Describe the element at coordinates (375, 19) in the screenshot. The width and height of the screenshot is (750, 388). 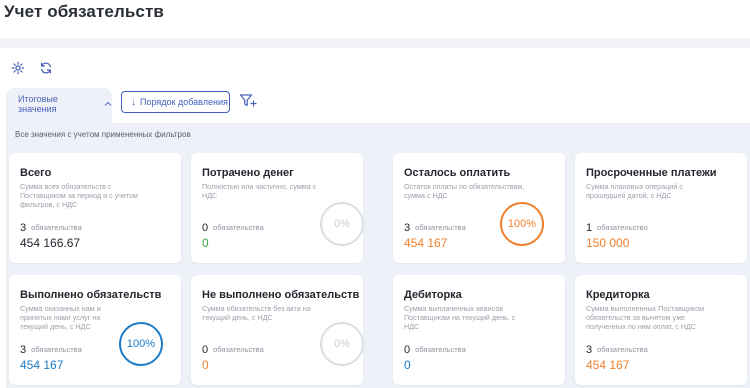
I see `page-header: Учет обязательств` at that location.